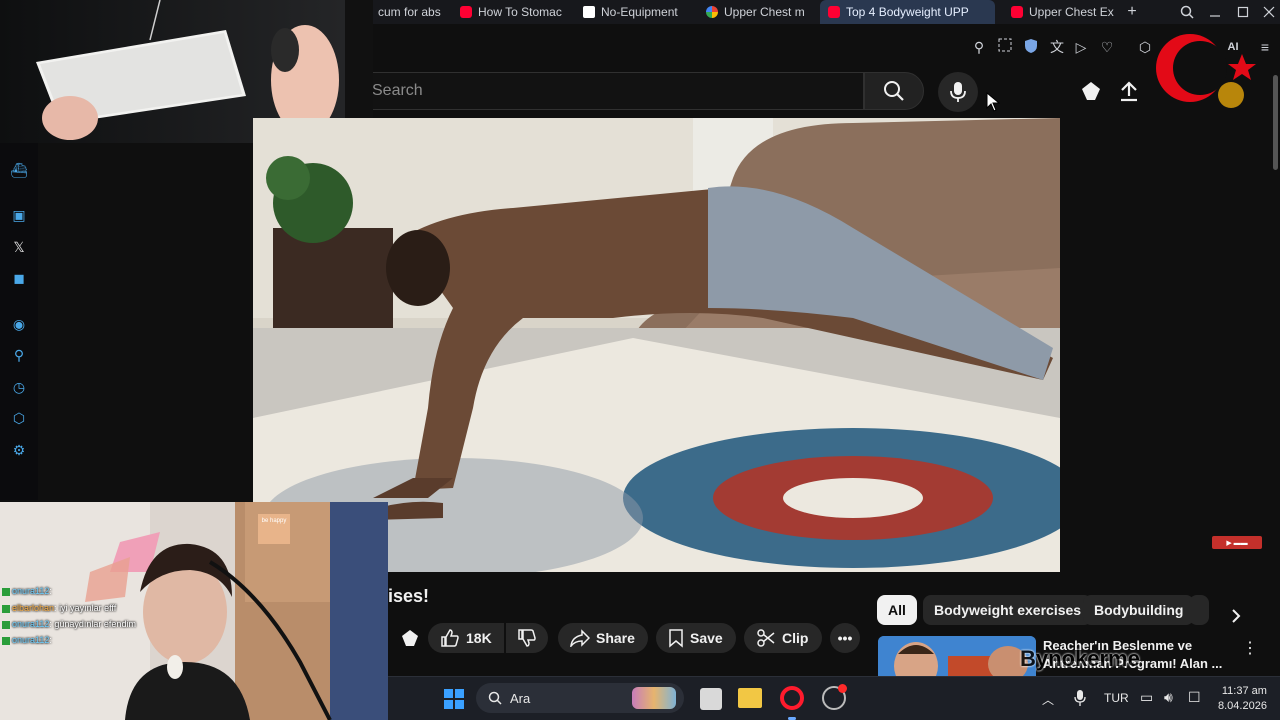  I want to click on shield-icon, so click(1031, 47).